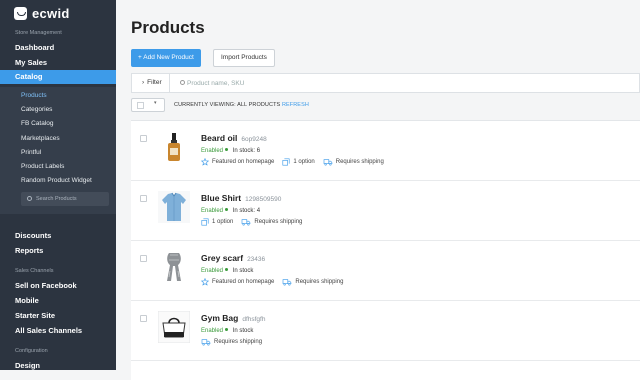  I want to click on nav-dashboard: Dashboard, so click(34, 47).